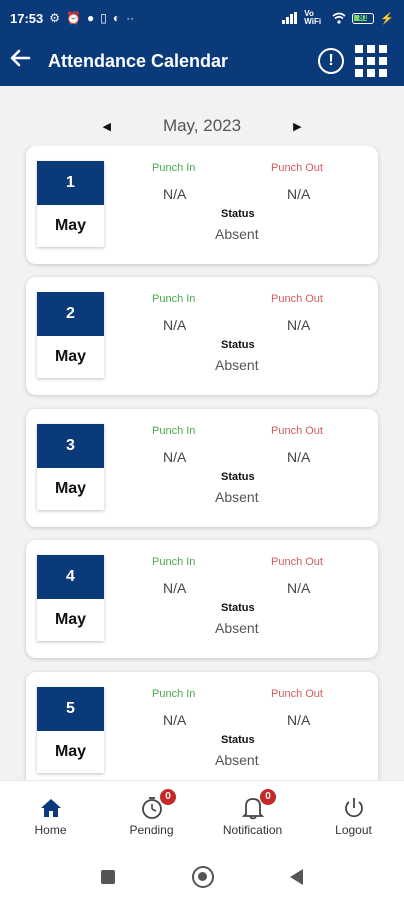 The image size is (404, 900). Describe the element at coordinates (203, 877) in the screenshot. I see `home-circle-icon` at that location.